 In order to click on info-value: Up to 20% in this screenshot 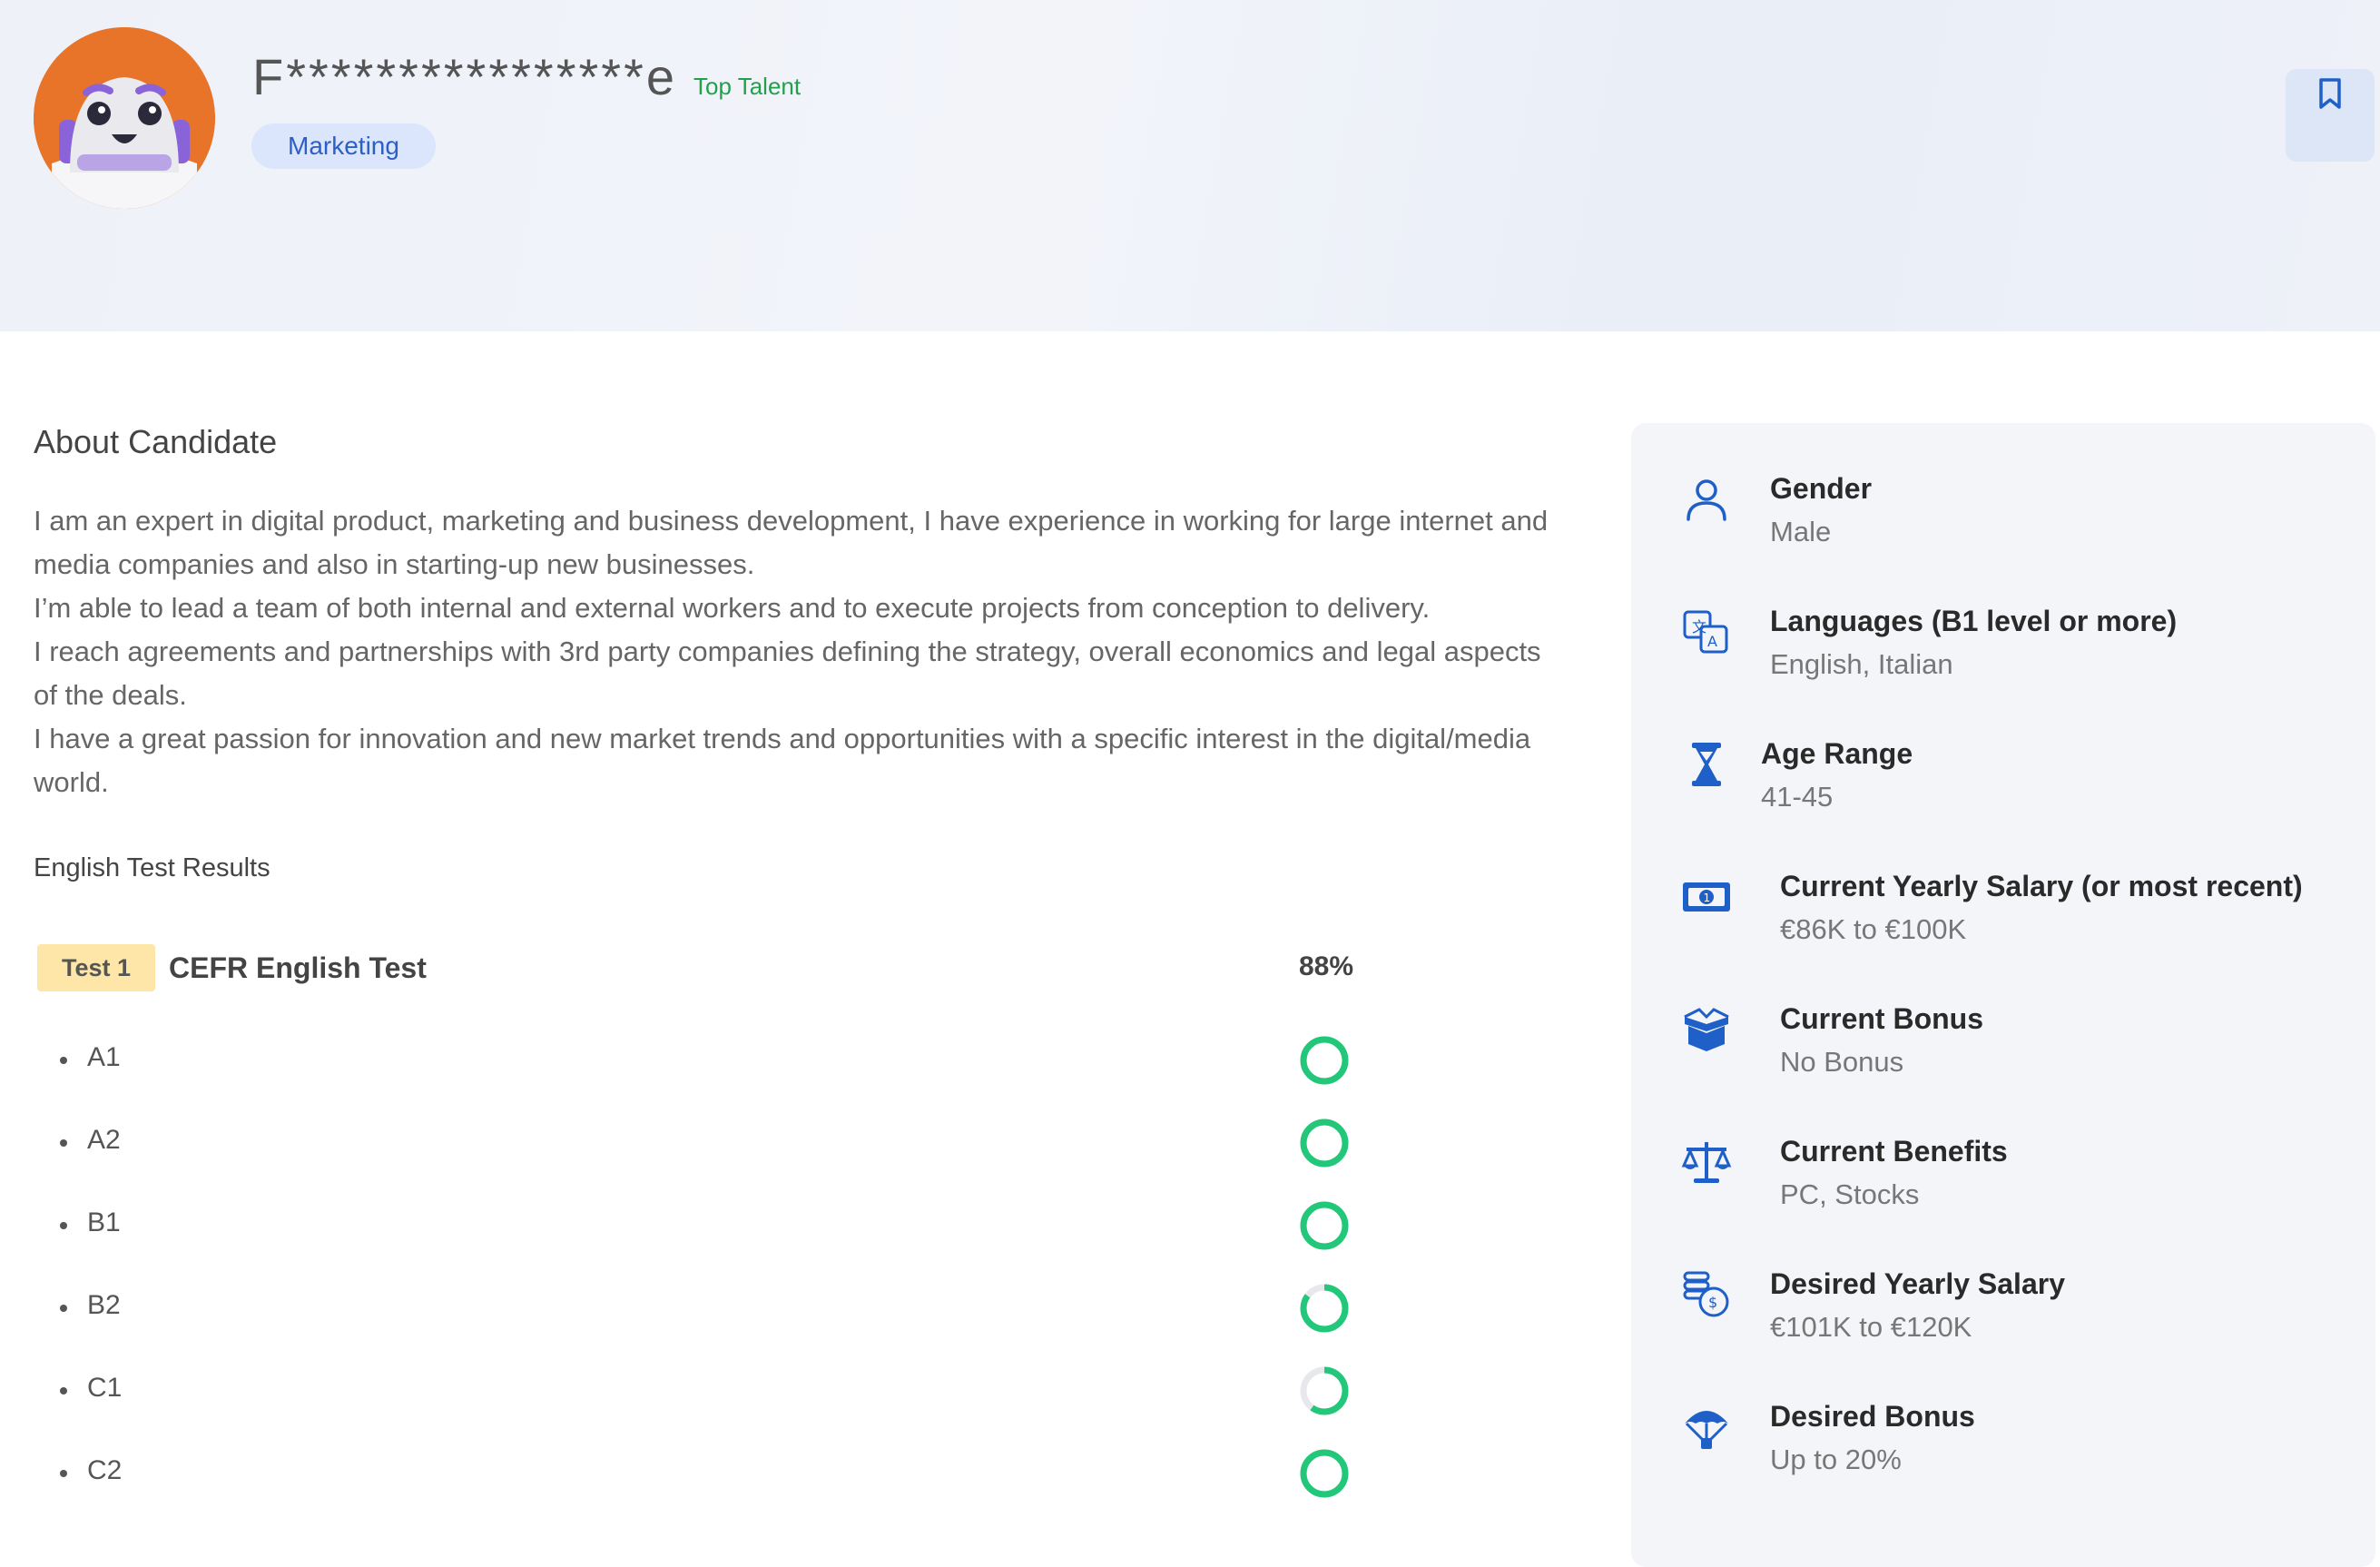, I will do `click(1836, 1459)`.